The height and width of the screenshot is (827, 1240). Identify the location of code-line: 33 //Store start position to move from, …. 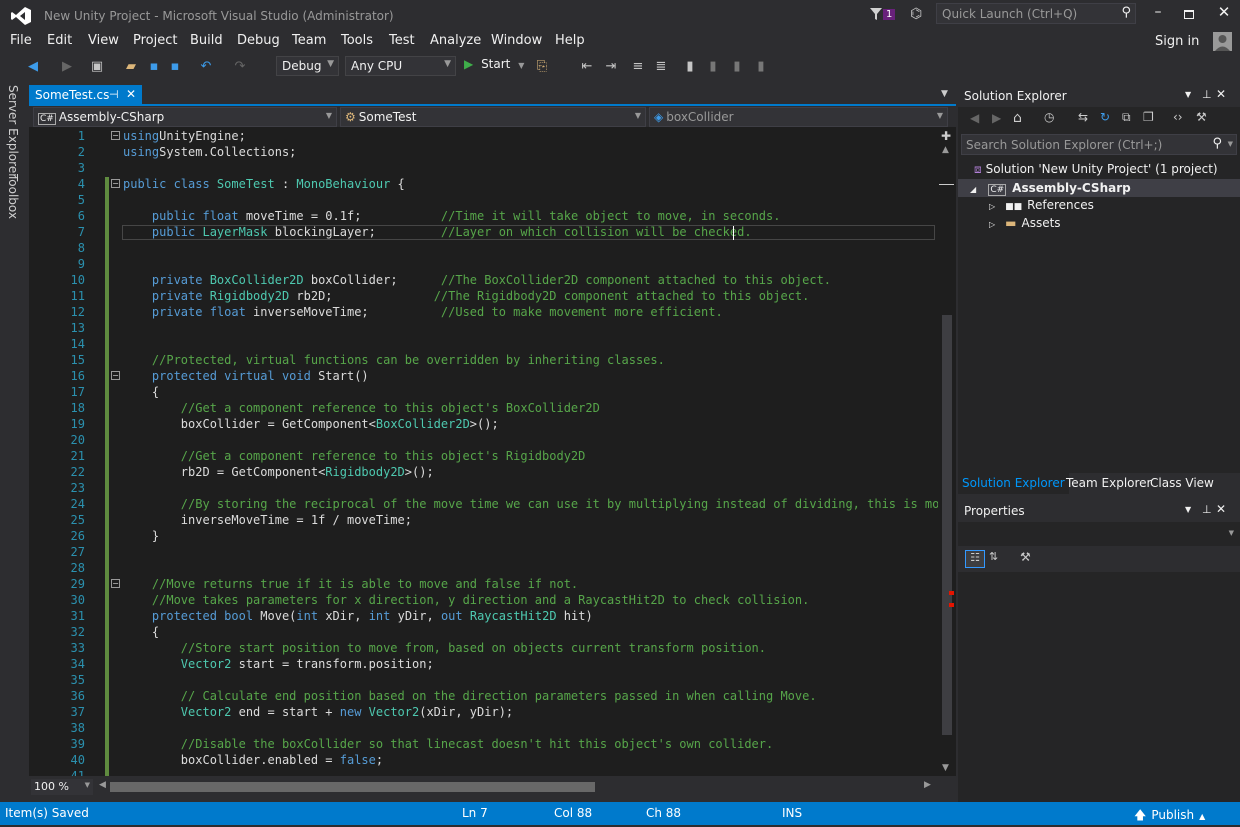
(483, 648).